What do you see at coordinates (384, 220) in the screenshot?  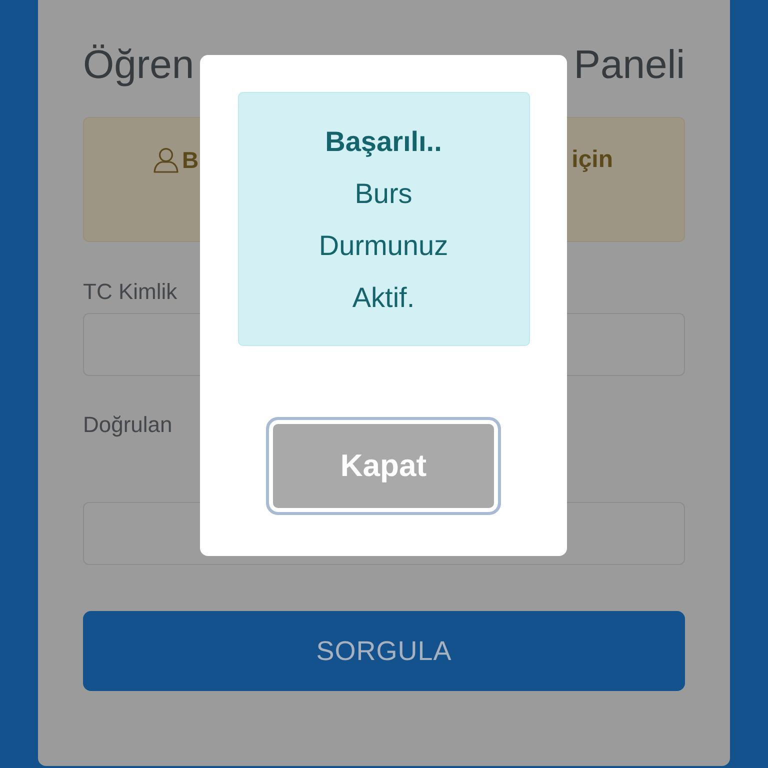 I see `alert-message: Başarılı.. Burs Durmunuz Aktif.` at bounding box center [384, 220].